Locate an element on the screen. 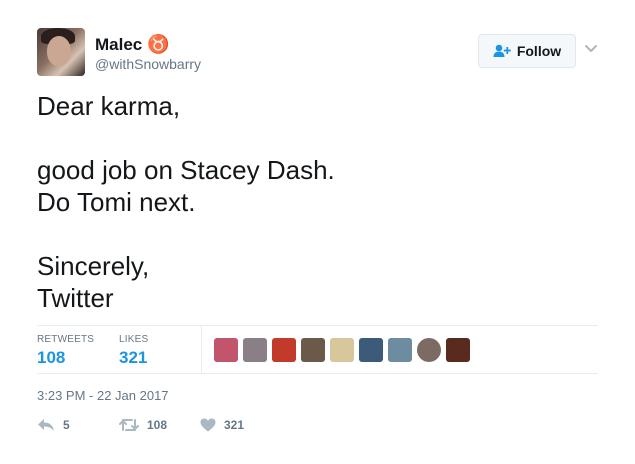  stats-divider is located at coordinates (201, 349).